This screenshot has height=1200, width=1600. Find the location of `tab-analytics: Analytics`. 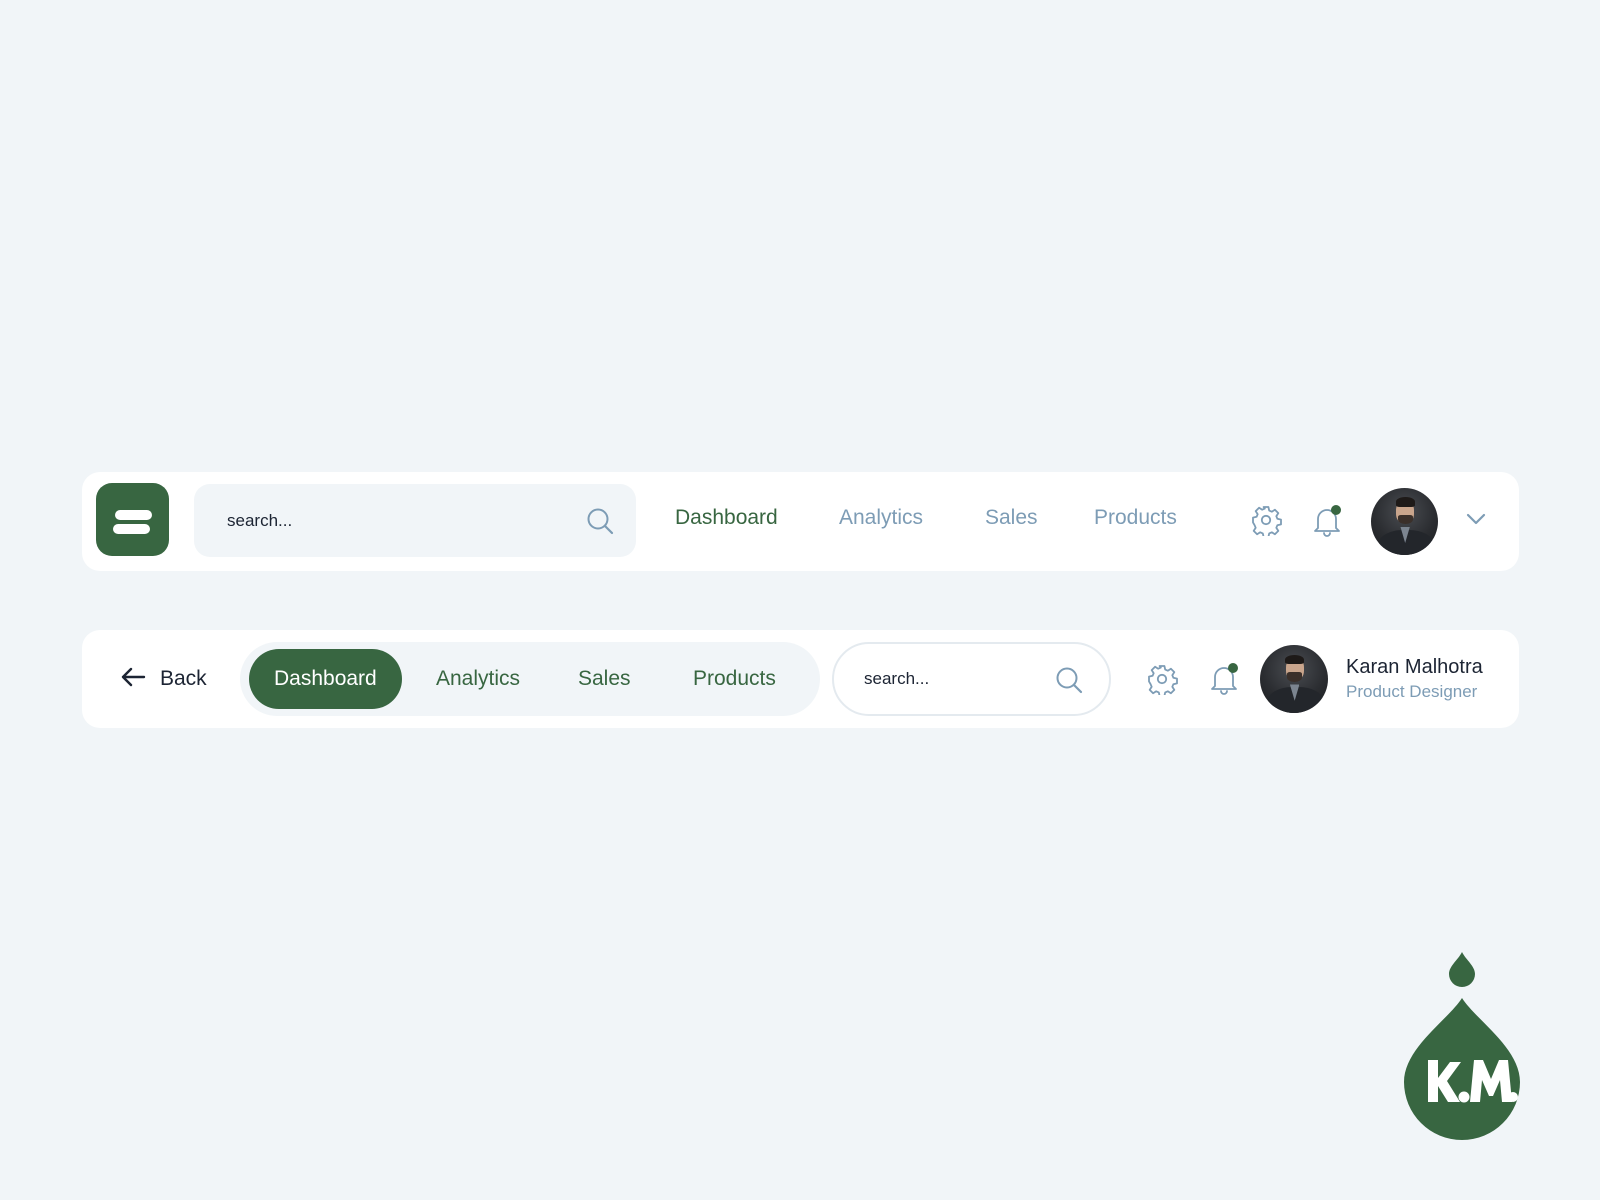

tab-analytics: Analytics is located at coordinates (478, 679).